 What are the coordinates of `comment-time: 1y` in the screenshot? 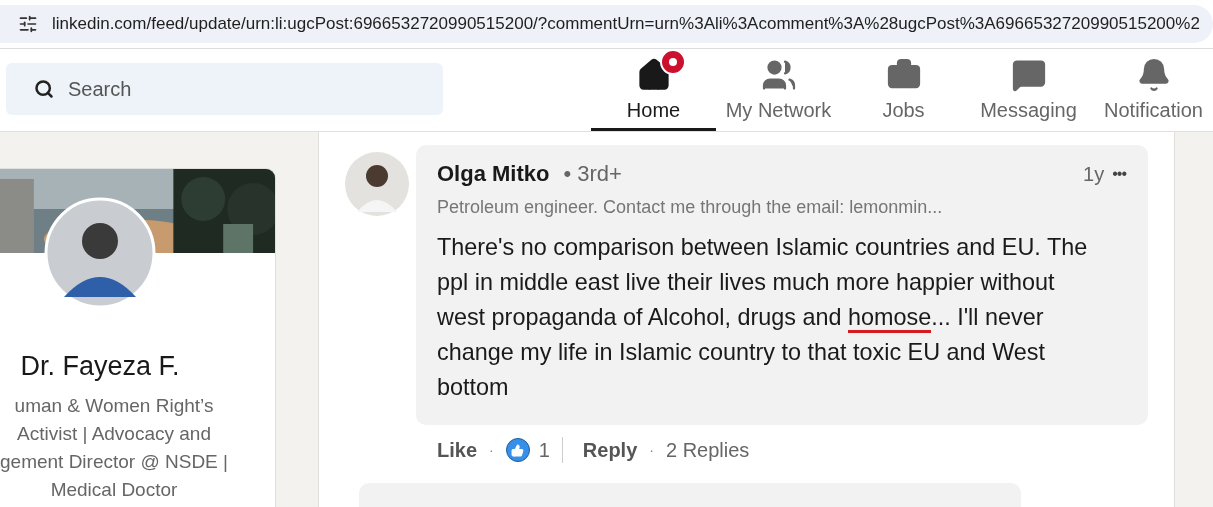 It's located at (1094, 174).